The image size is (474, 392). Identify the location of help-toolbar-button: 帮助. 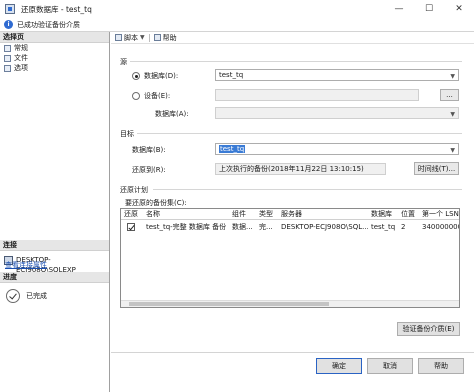
(165, 38).